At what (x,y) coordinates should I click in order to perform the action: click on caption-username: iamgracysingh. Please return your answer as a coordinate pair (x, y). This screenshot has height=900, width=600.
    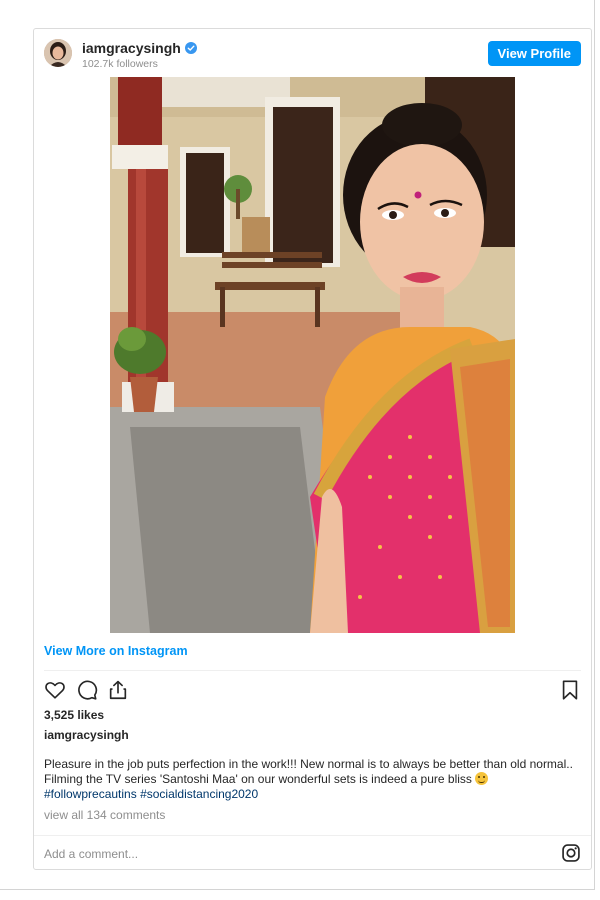
    Looking at the image, I should click on (86, 735).